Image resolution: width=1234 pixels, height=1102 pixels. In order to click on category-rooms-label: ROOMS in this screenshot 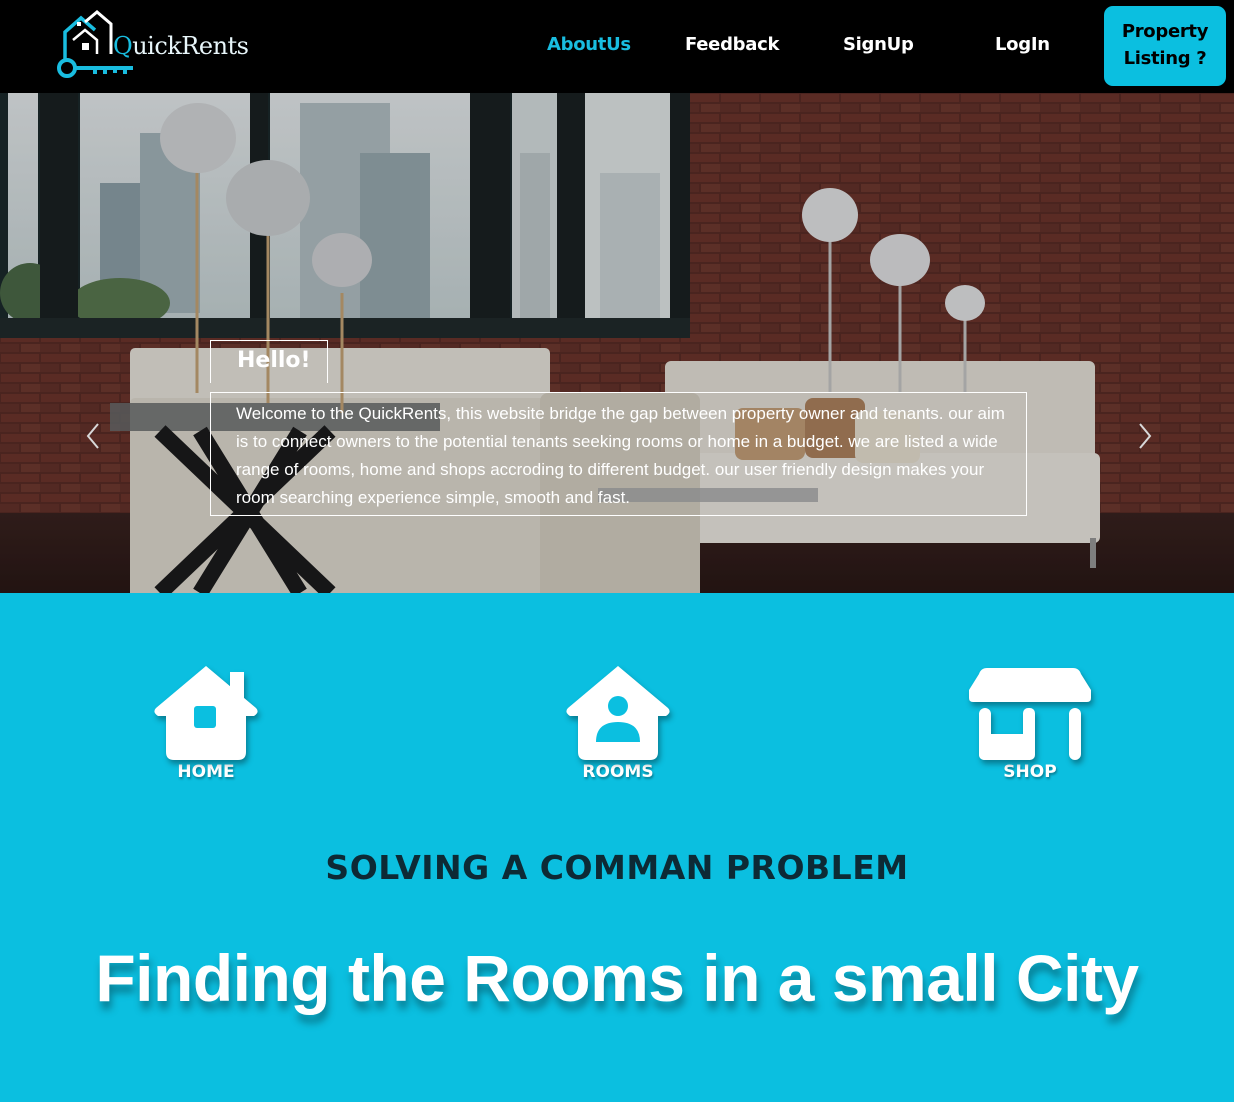, I will do `click(618, 772)`.